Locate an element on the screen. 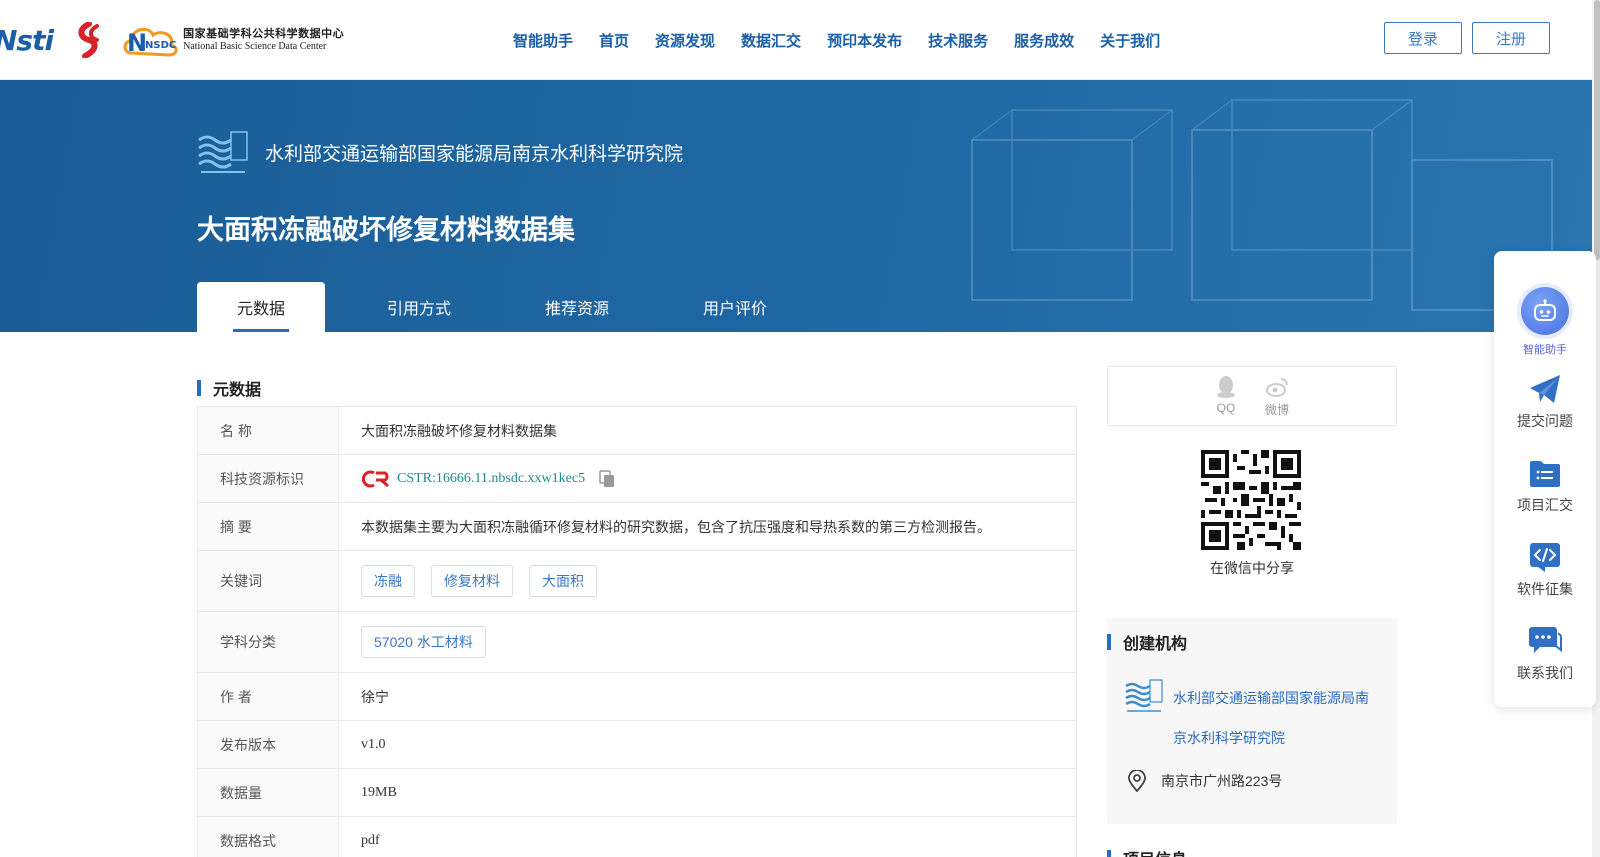 The height and width of the screenshot is (857, 1600). org-heading: 创建机构 is located at coordinates (1155, 644).